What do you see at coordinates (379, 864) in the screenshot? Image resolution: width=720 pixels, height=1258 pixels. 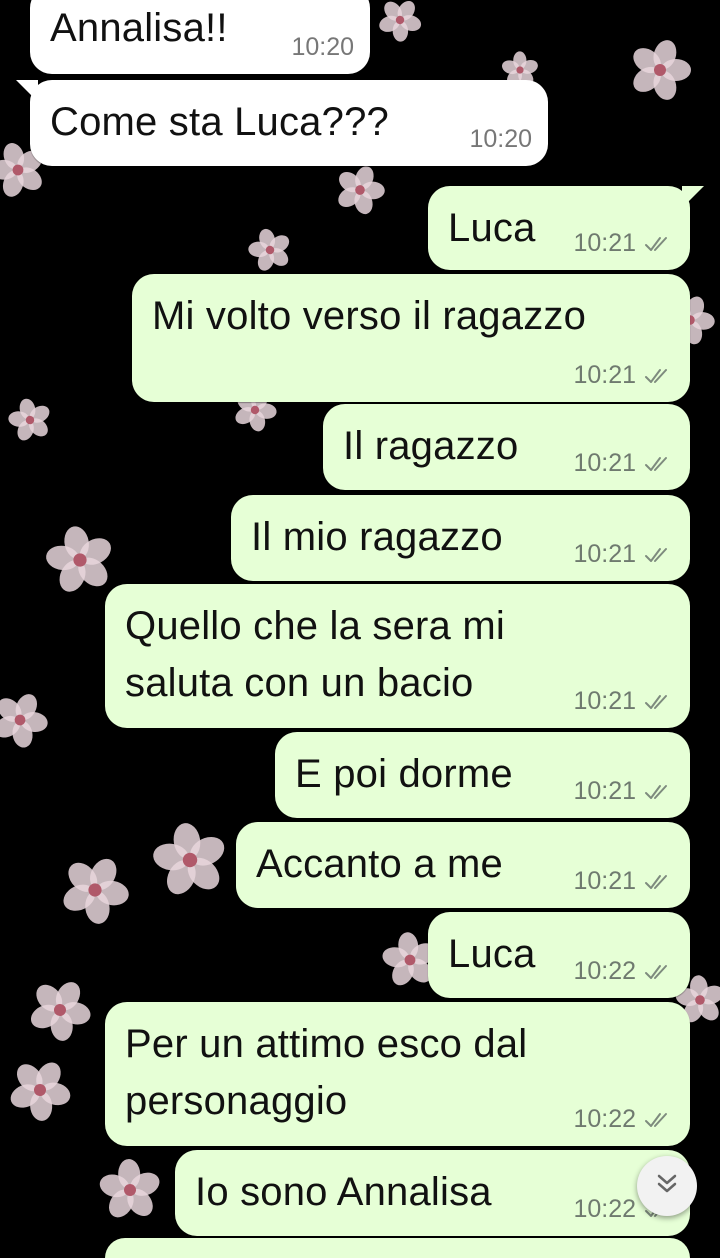 I see `message-text: Accanto a me` at bounding box center [379, 864].